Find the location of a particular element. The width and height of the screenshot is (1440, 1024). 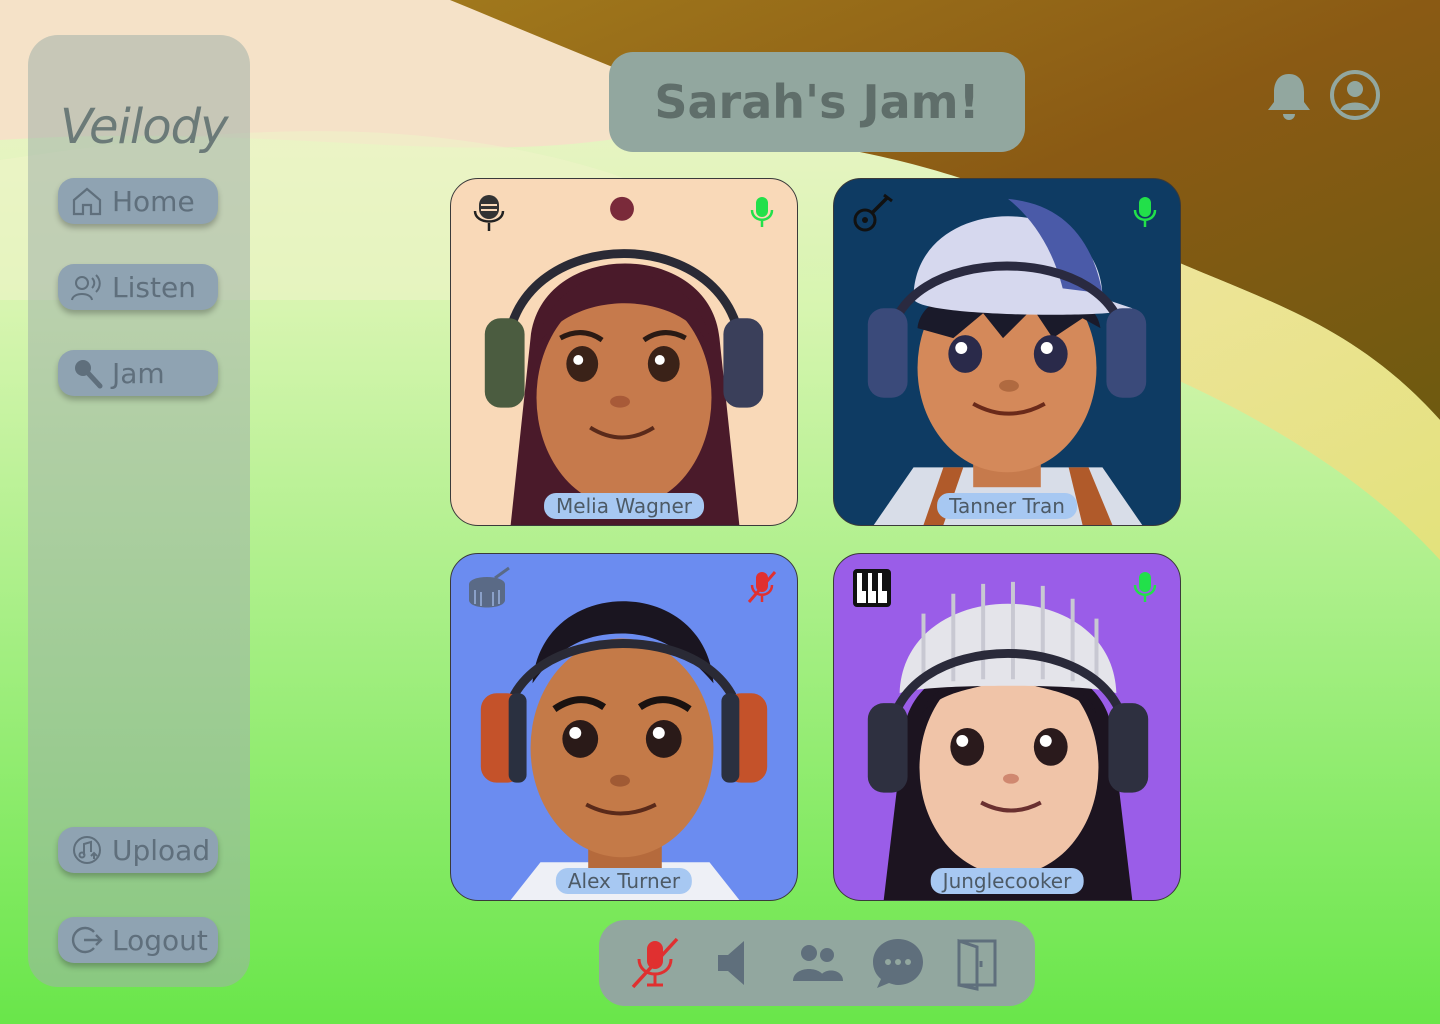

piano-icon is located at coordinates (872, 588).